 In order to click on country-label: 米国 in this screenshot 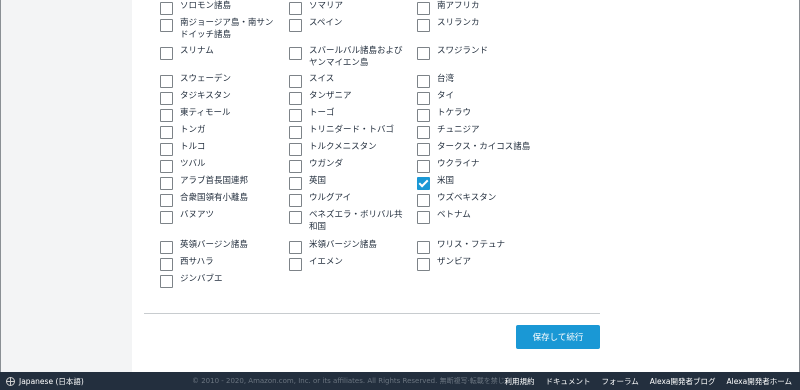, I will do `click(446, 181)`.